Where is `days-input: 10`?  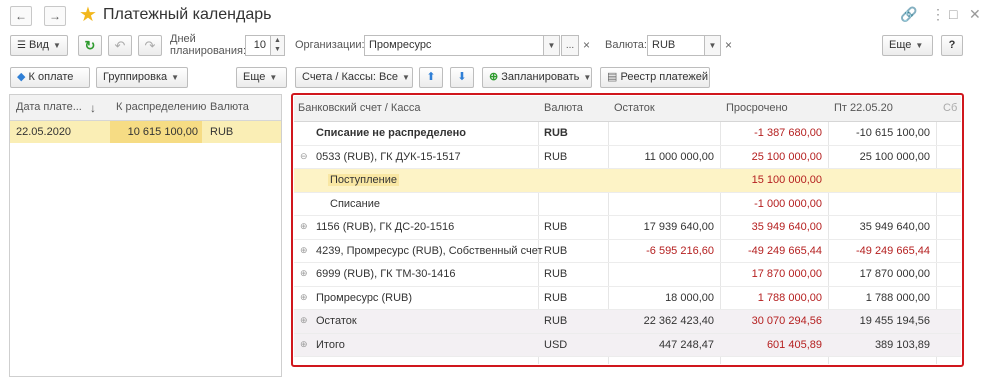
days-input: 10 is located at coordinates (258, 45).